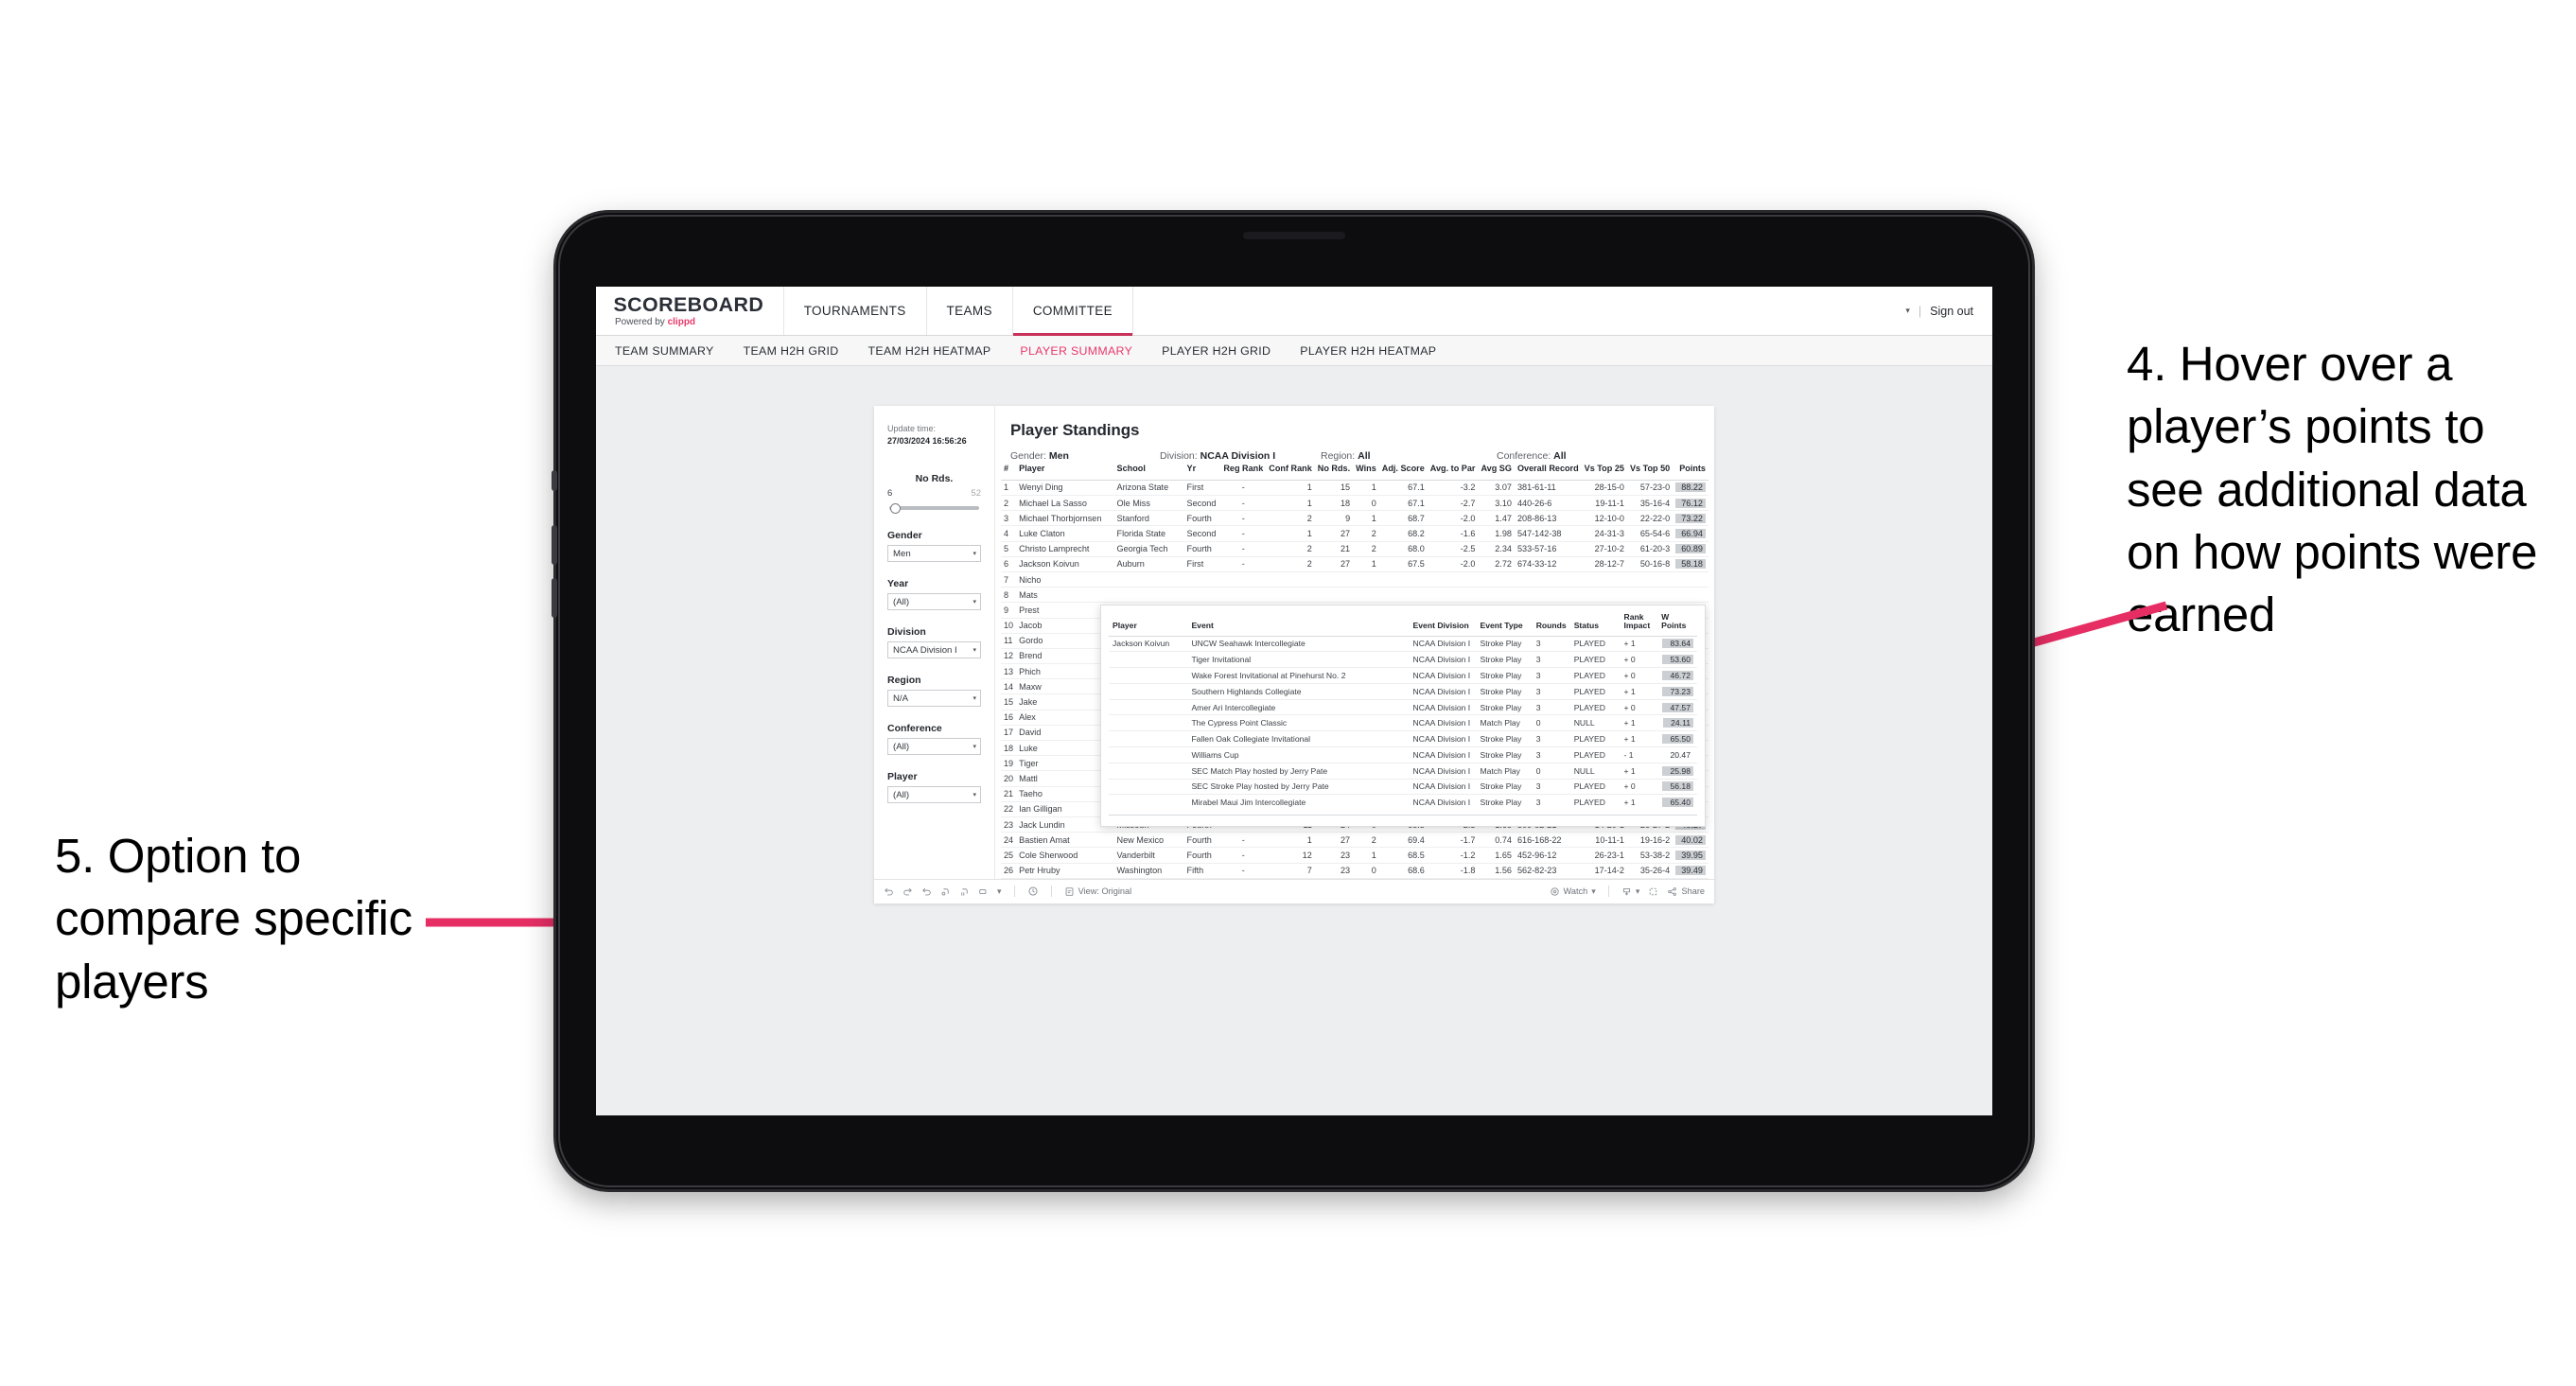 The image size is (2576, 1386). What do you see at coordinates (1409, 456) in the screenshot?
I see `meta-region: Region: All` at bounding box center [1409, 456].